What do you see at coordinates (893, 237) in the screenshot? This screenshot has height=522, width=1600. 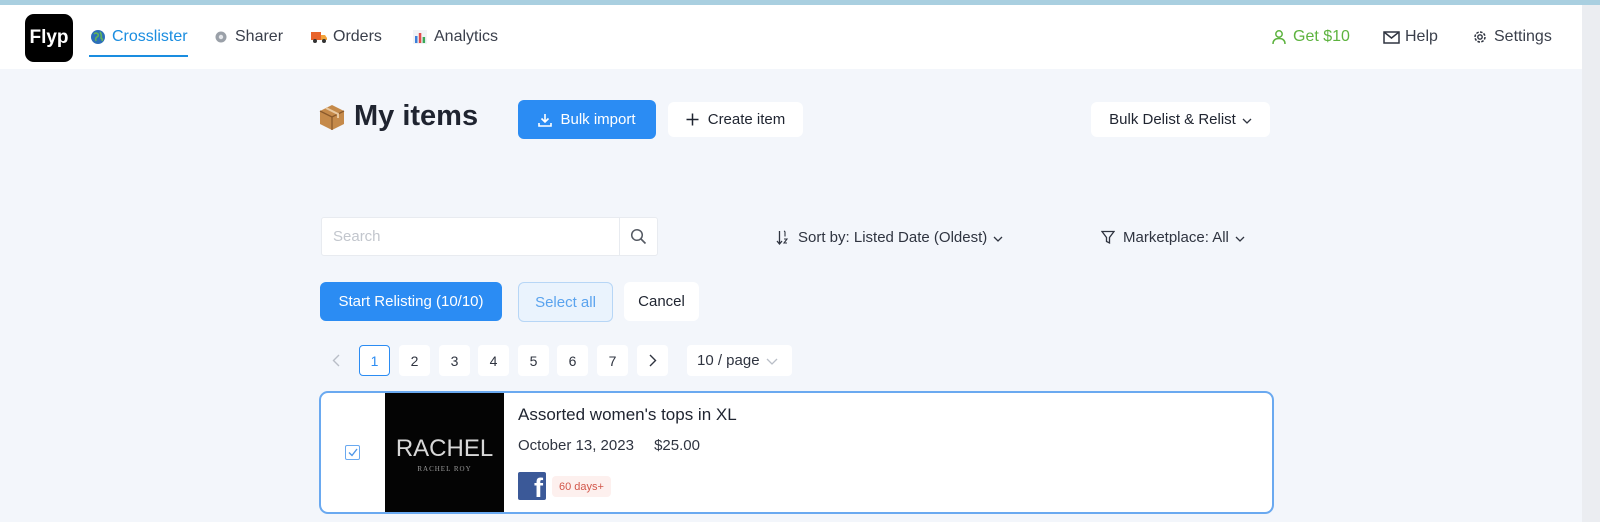 I see `sort-label: Sort by: Listed Date (Oldest)` at bounding box center [893, 237].